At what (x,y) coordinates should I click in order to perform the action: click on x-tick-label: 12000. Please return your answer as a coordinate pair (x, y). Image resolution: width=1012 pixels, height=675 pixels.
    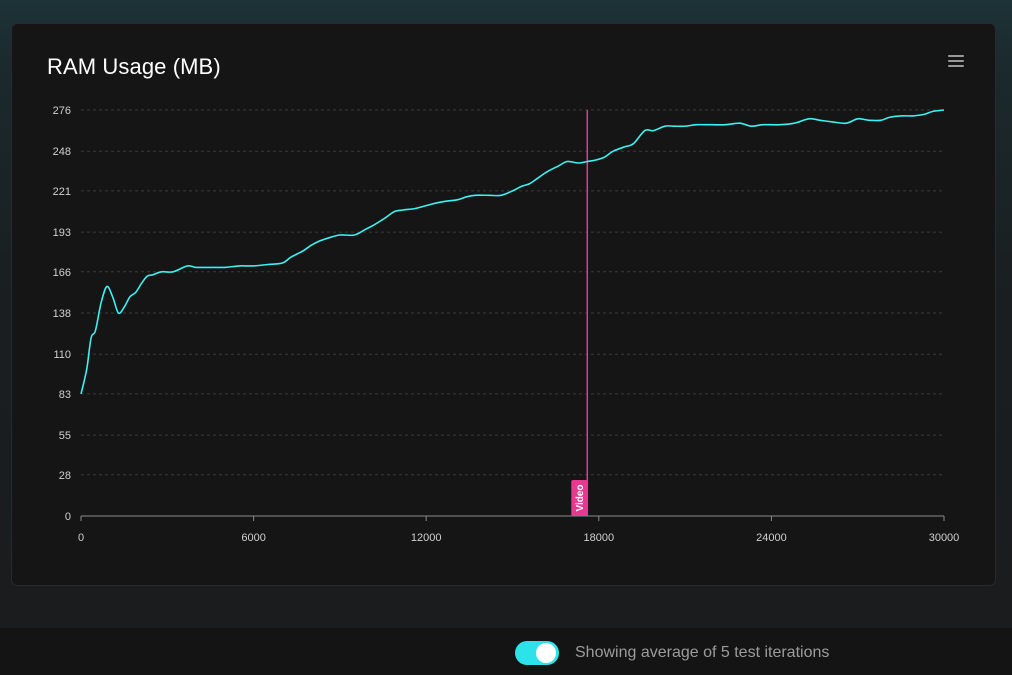
    Looking at the image, I should click on (426, 538).